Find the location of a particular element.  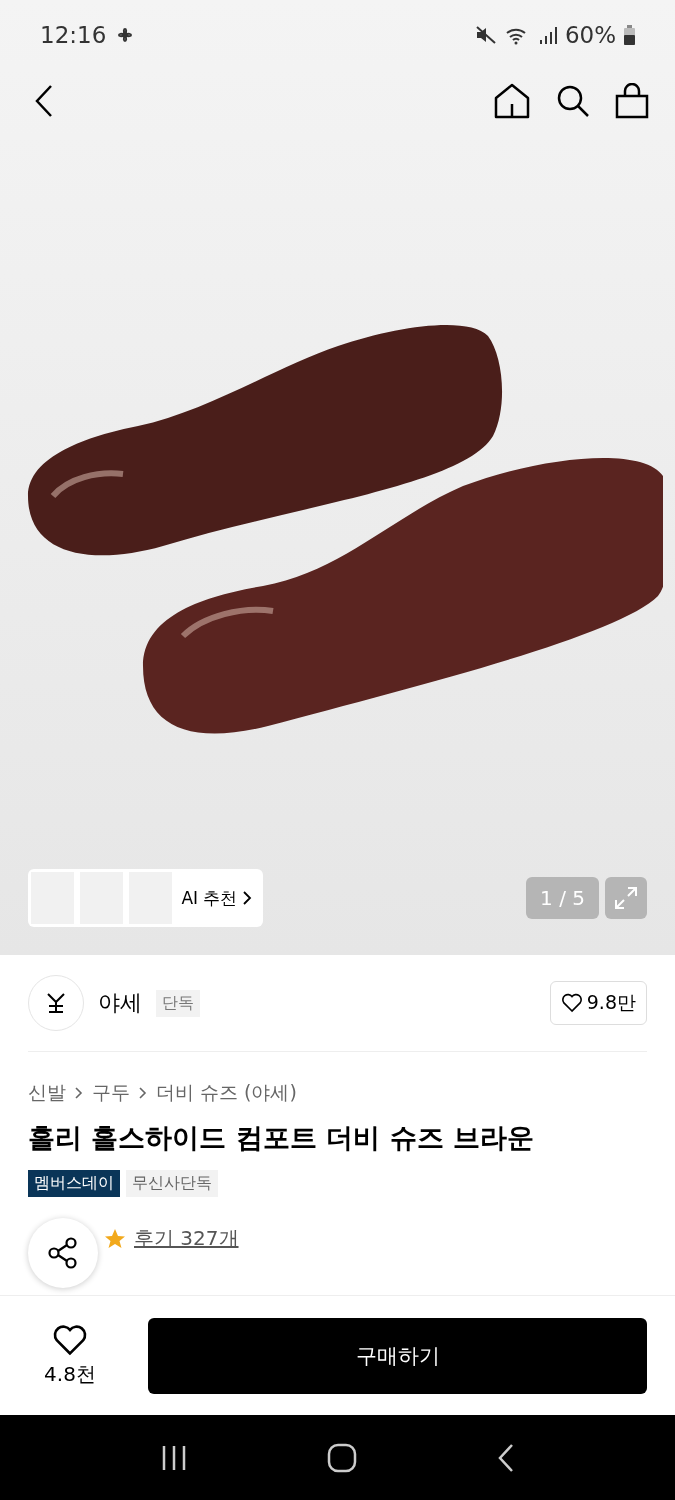

breadcrumb-link: 더비 슈즈 (야세) is located at coordinates (226, 1093).